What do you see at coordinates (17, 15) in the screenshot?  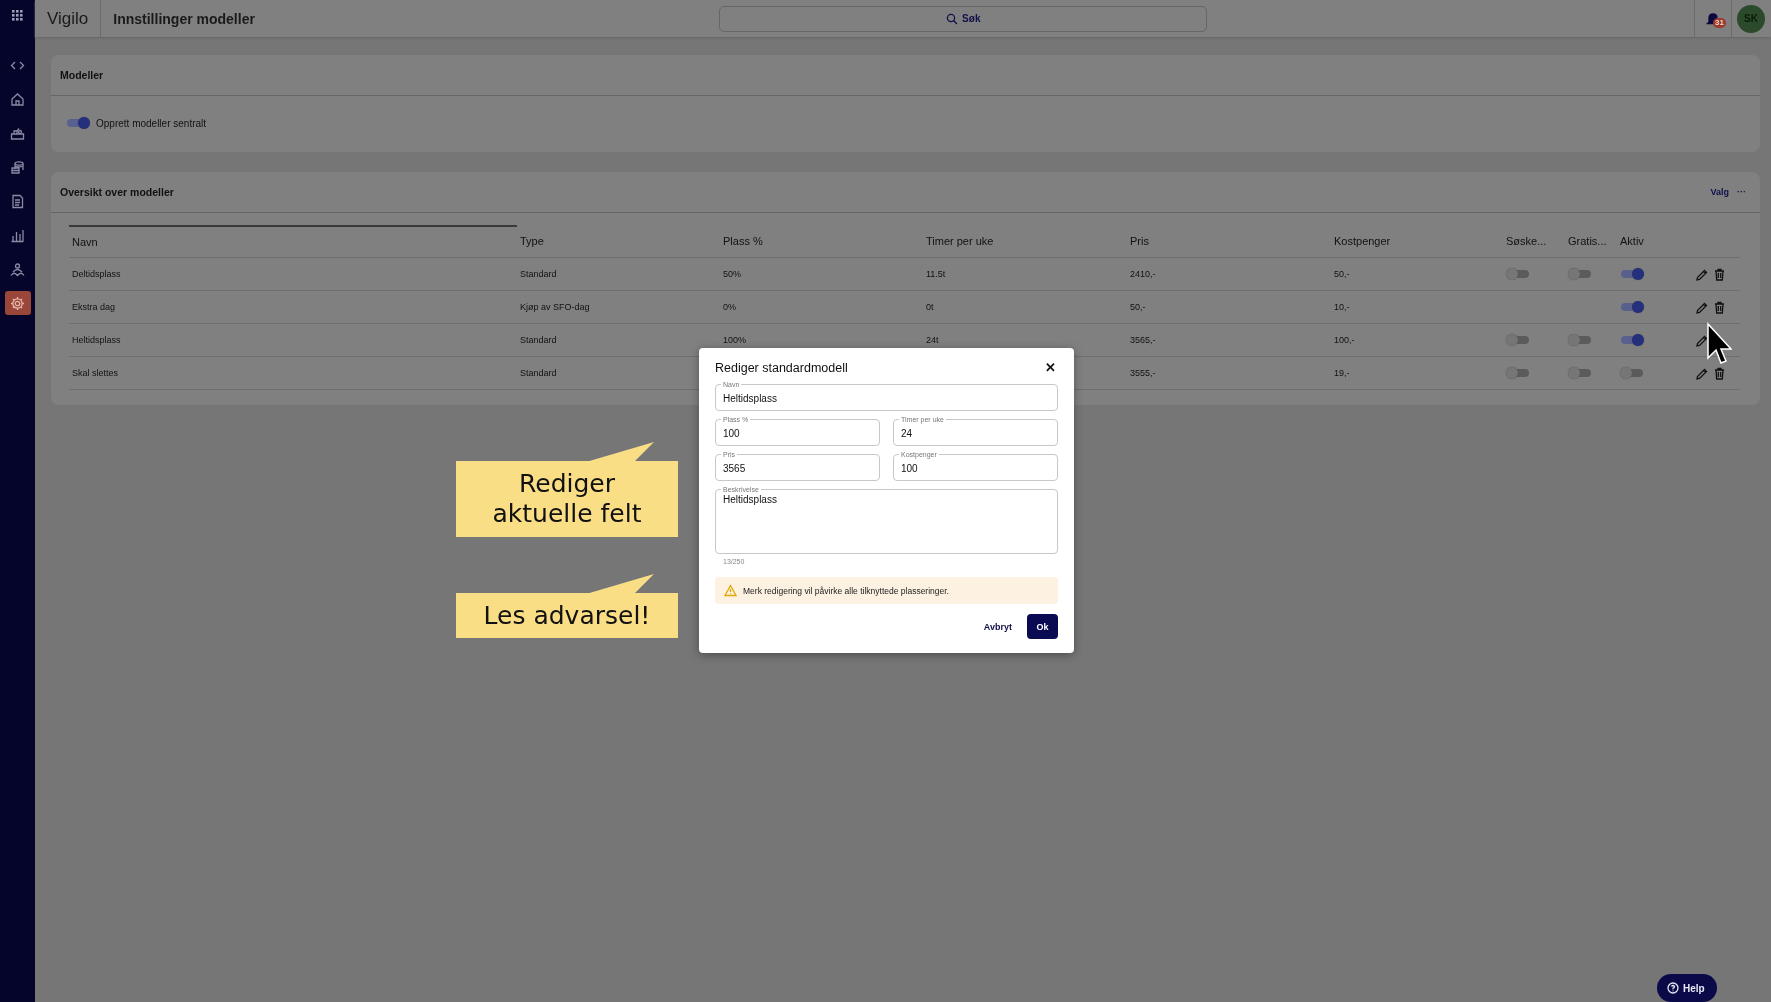 I see `apps-grid-icon` at bounding box center [17, 15].